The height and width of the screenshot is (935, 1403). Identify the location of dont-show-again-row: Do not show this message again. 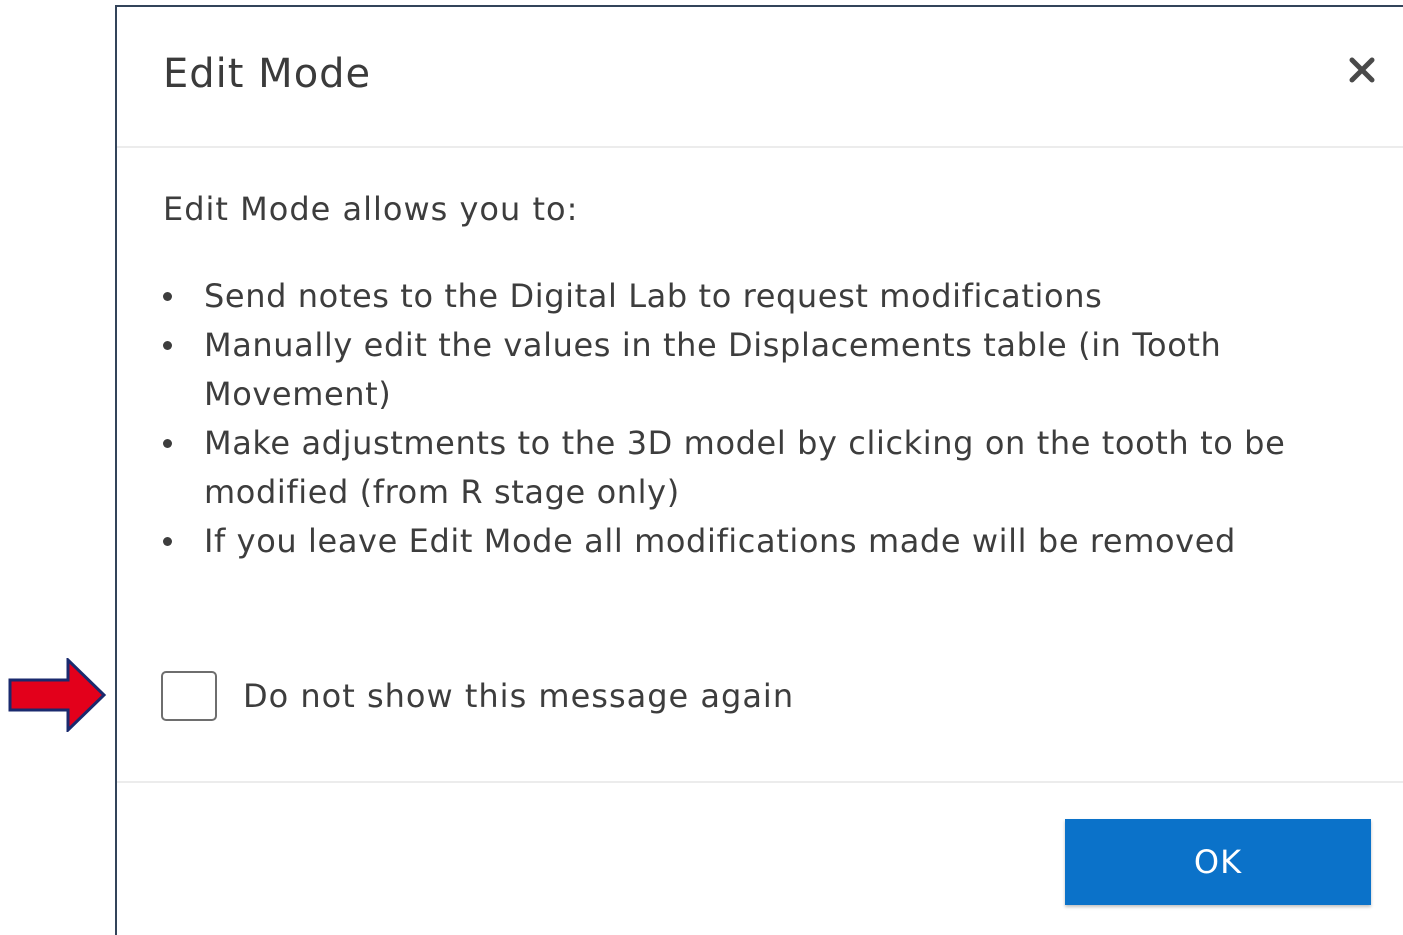
(477, 696).